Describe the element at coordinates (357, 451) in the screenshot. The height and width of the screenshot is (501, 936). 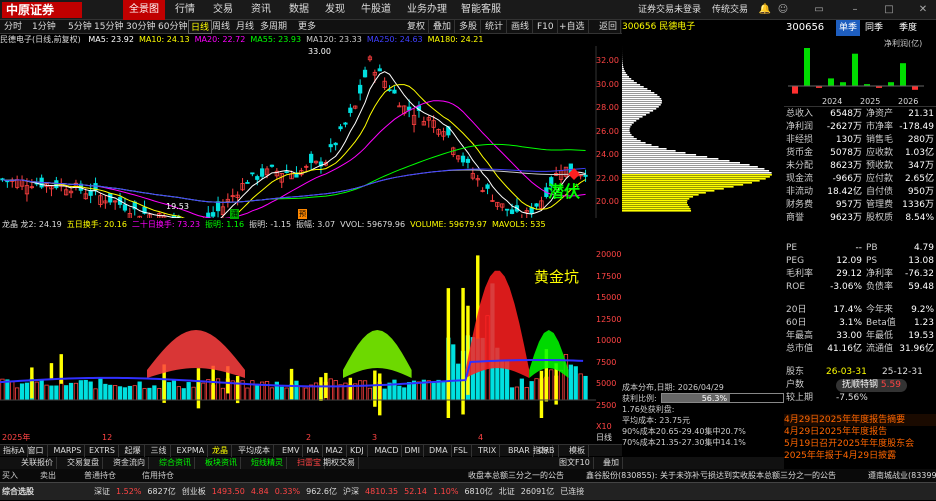
I see `indicator-tab: KDJ` at that location.